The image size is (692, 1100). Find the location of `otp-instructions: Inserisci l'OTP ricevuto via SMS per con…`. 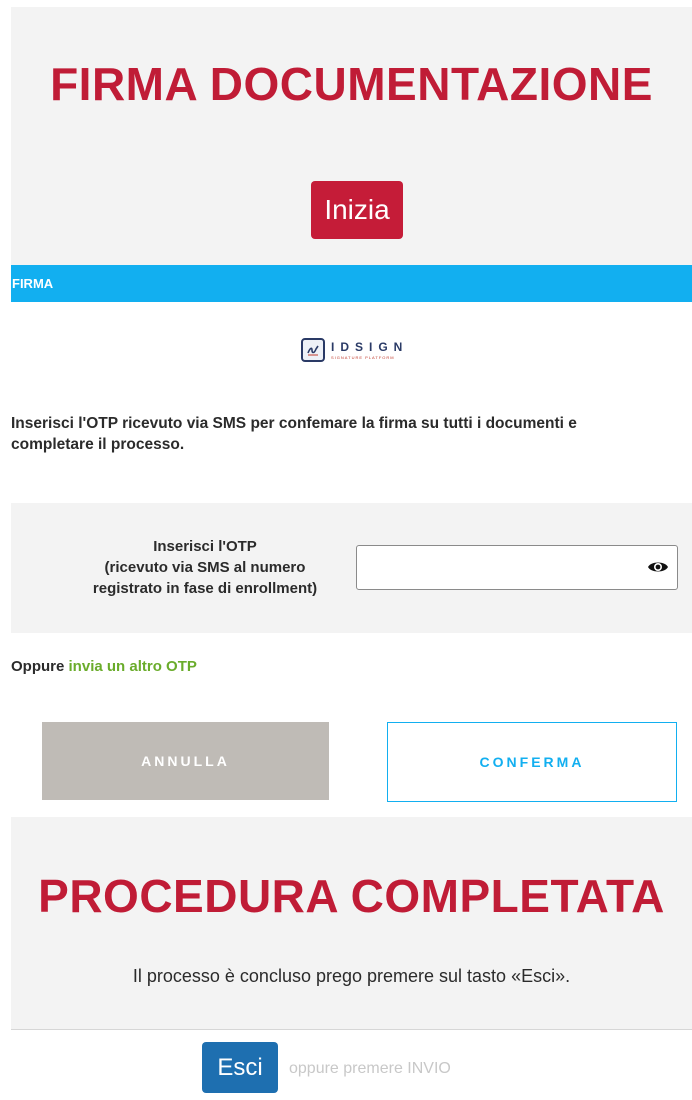

otp-instructions: Inserisci l'OTP ricevuto via SMS per con… is located at coordinates (351, 434).